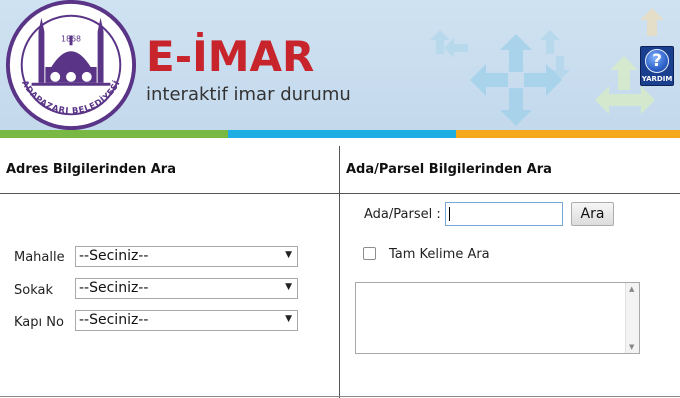 Image resolution: width=680 pixels, height=398 pixels. Describe the element at coordinates (186, 320) in the screenshot. I see `kapi-no-select: --Seciniz-- ▼` at that location.